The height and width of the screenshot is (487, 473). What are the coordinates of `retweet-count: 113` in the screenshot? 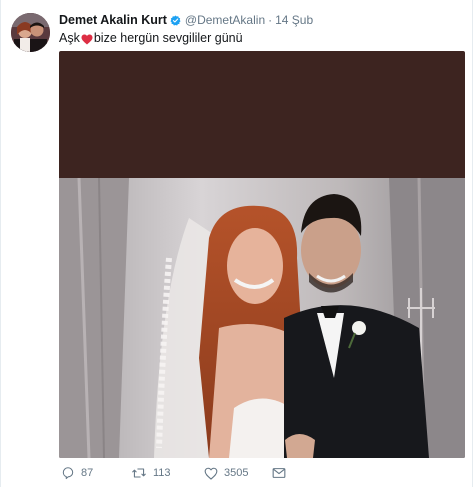 It's located at (162, 473).